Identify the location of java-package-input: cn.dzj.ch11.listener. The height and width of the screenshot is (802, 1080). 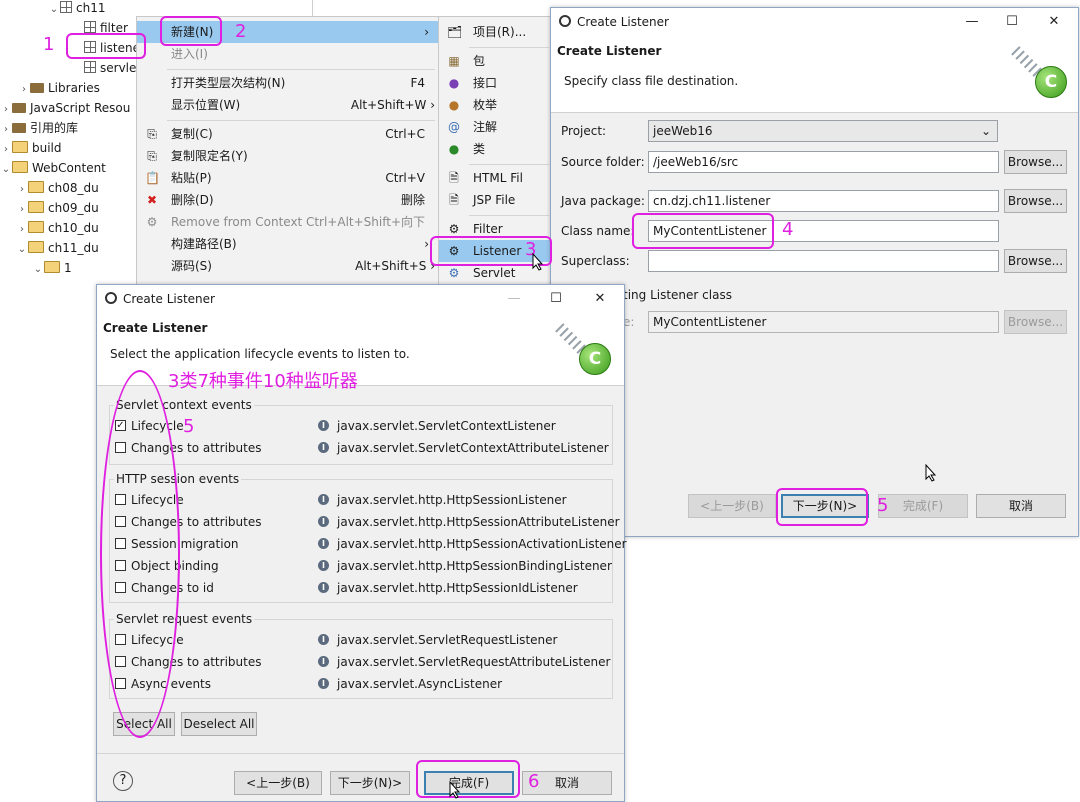
(823, 201).